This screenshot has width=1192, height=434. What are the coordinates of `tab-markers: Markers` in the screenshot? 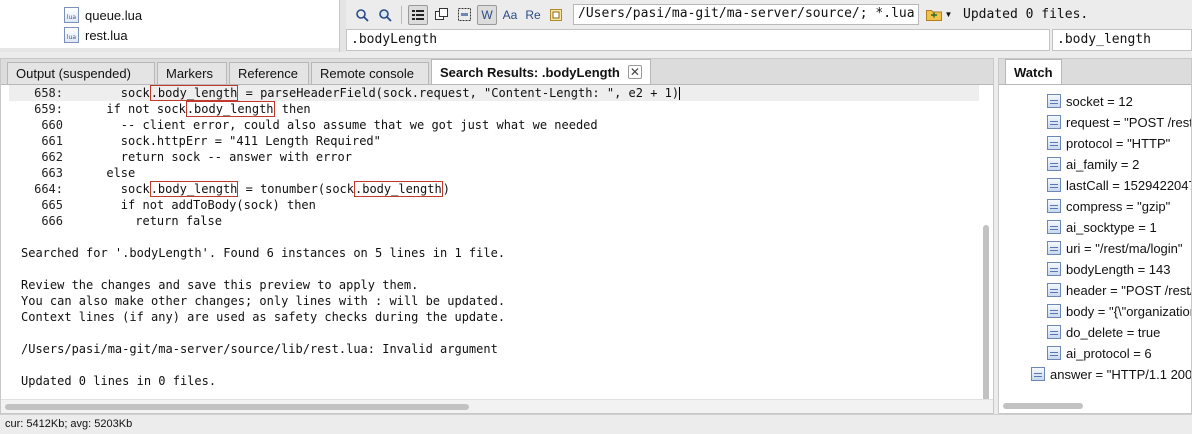 It's located at (192, 73).